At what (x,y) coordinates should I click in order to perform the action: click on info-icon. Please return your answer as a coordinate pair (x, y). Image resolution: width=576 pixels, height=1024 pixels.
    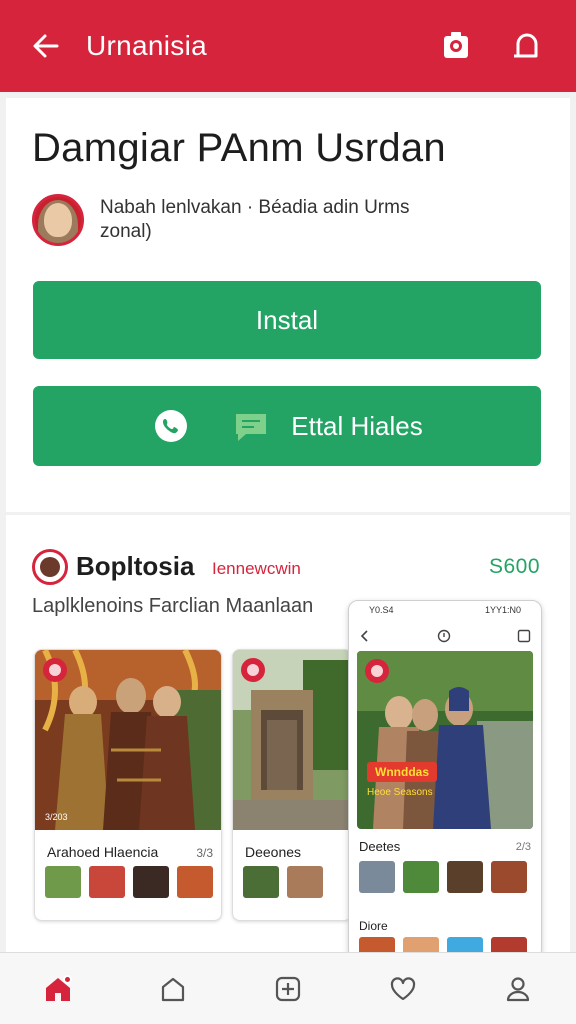
    Looking at the image, I should click on (444, 636).